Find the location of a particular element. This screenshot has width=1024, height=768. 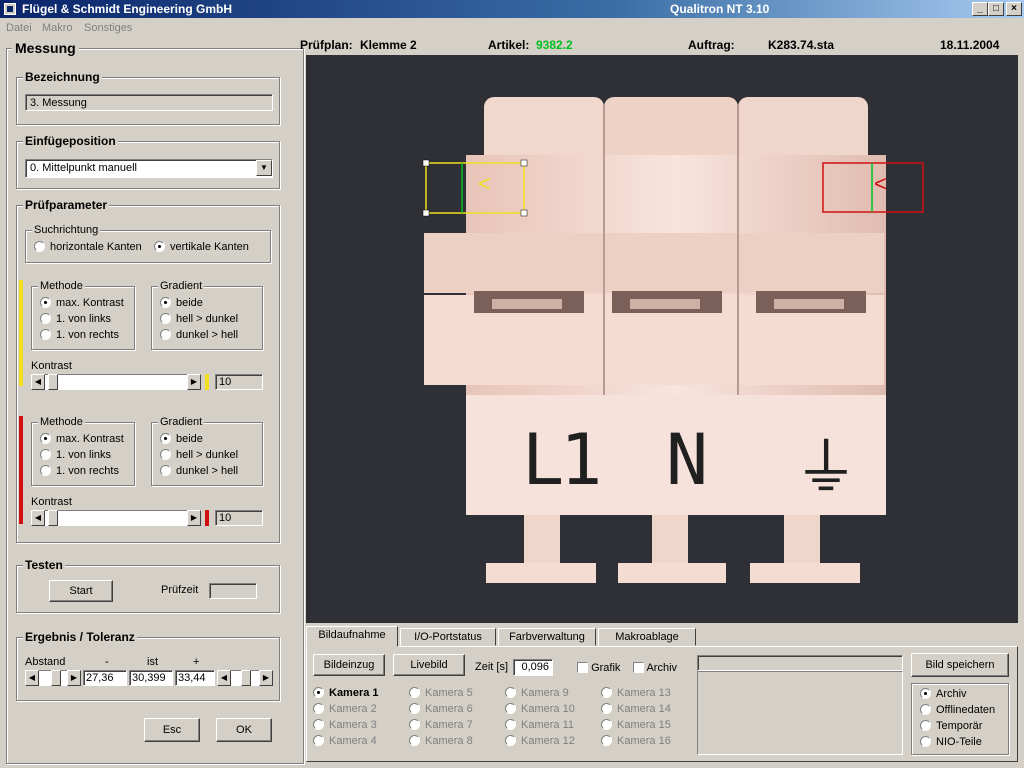

radio-kamera-13: Kamera 13 is located at coordinates (636, 693).